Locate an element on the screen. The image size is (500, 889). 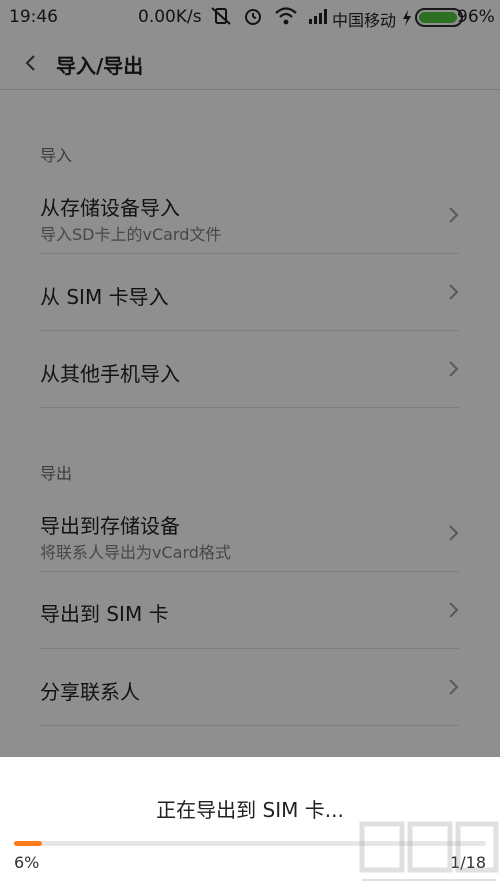
progress-bar-fill is located at coordinates (28, 843).